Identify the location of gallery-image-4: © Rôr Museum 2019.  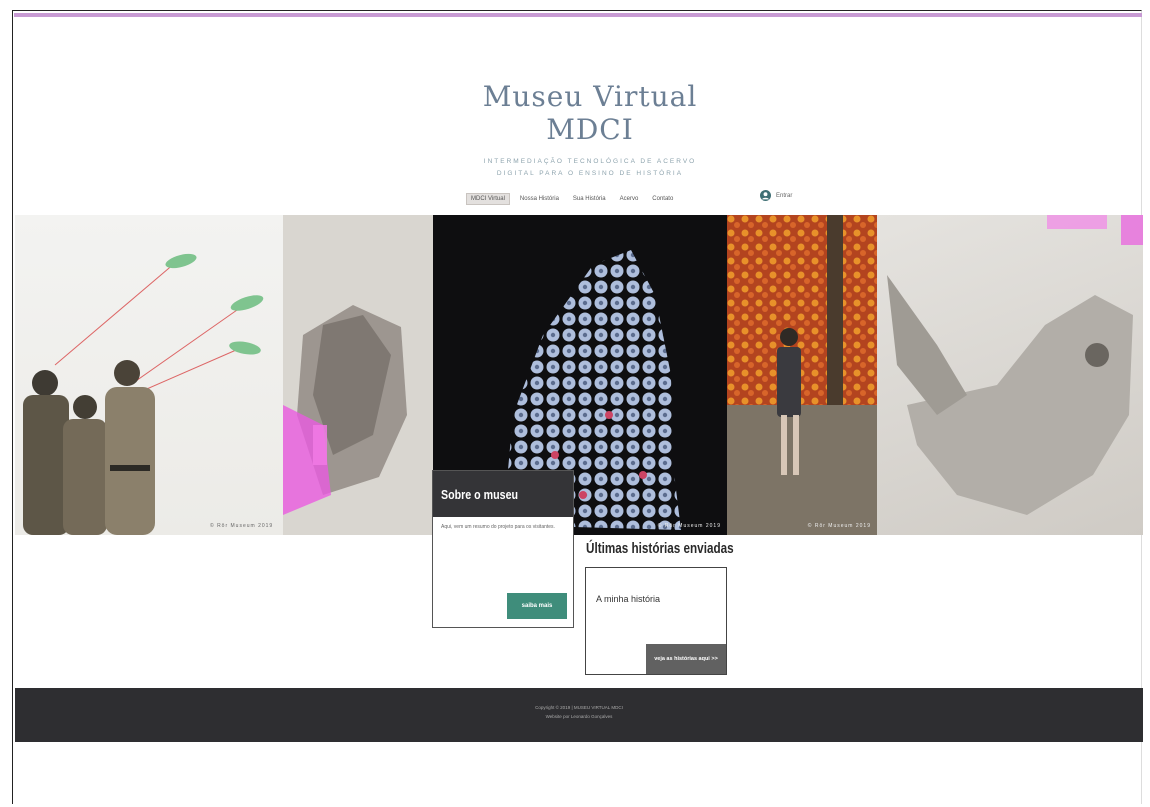
(802, 375).